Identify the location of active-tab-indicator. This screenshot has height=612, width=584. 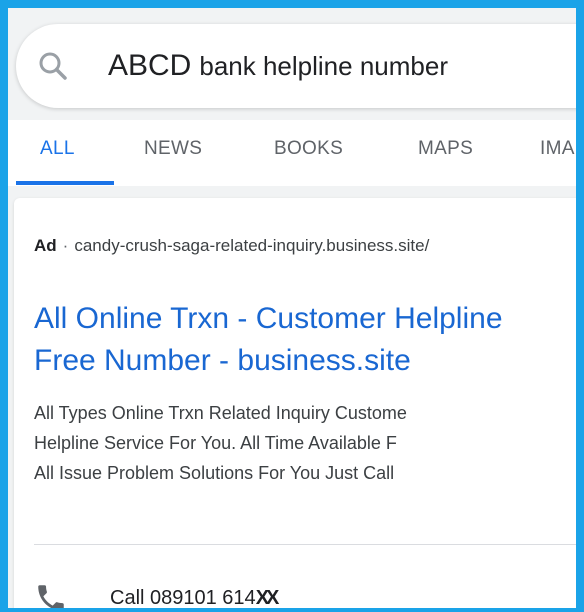
(65, 183).